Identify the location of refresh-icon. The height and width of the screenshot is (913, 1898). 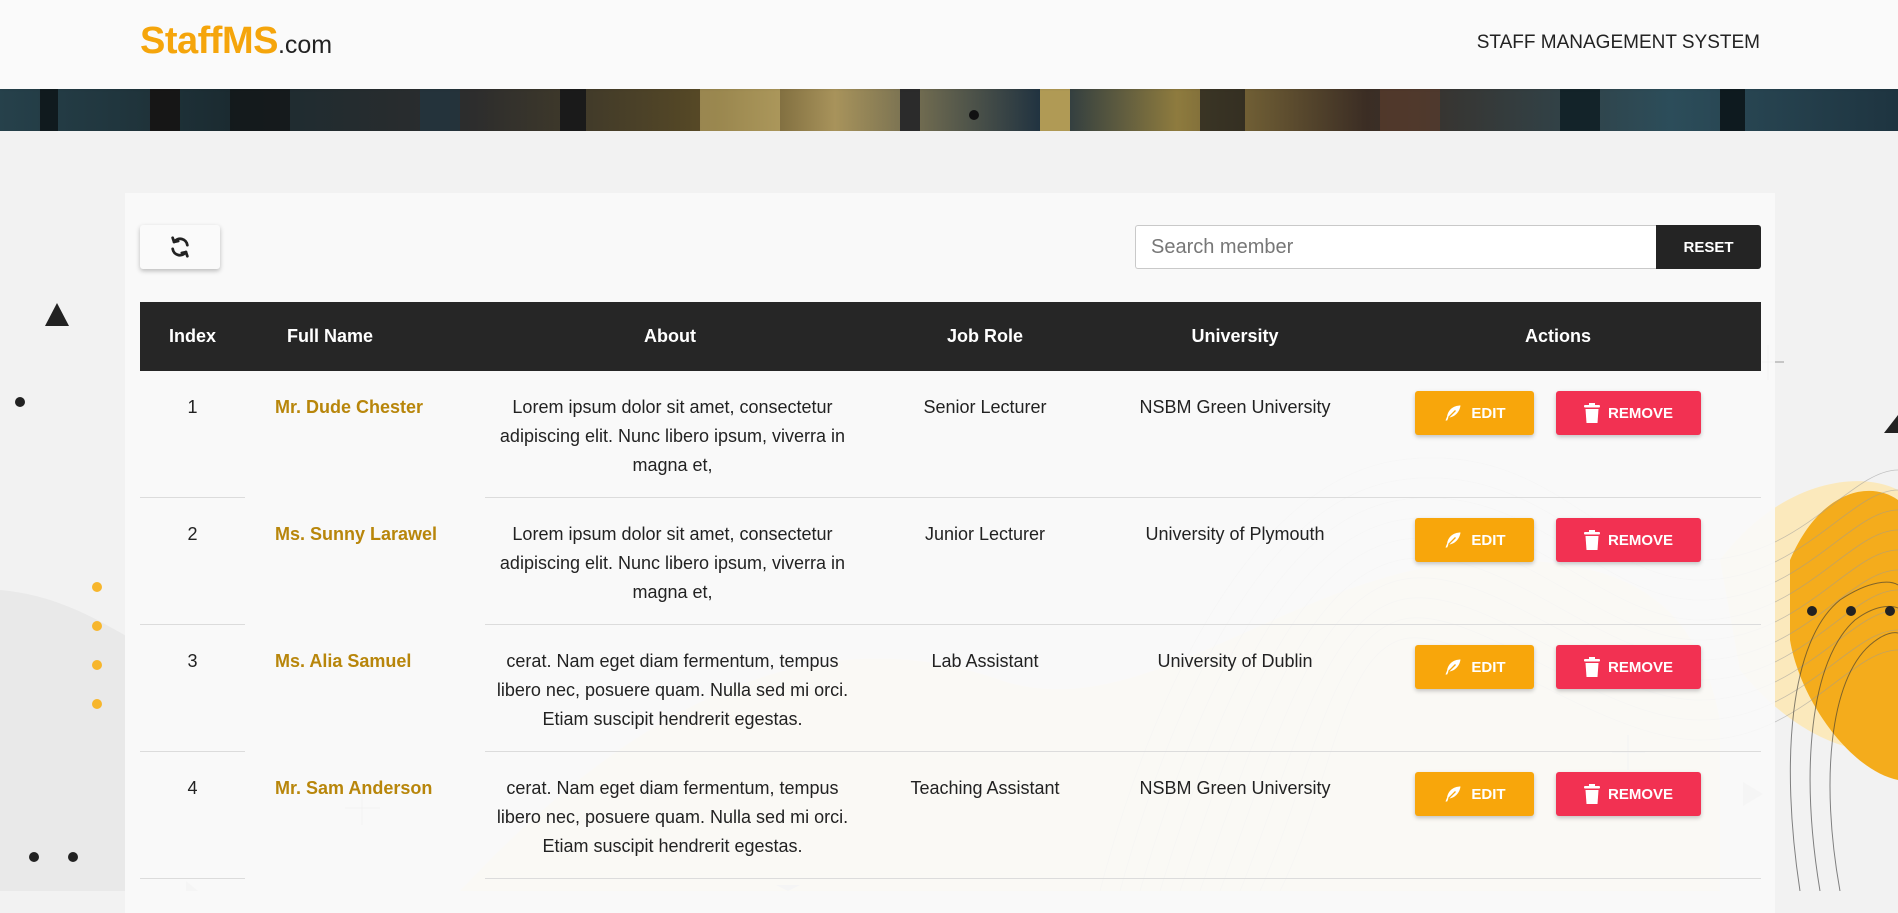
(180, 247).